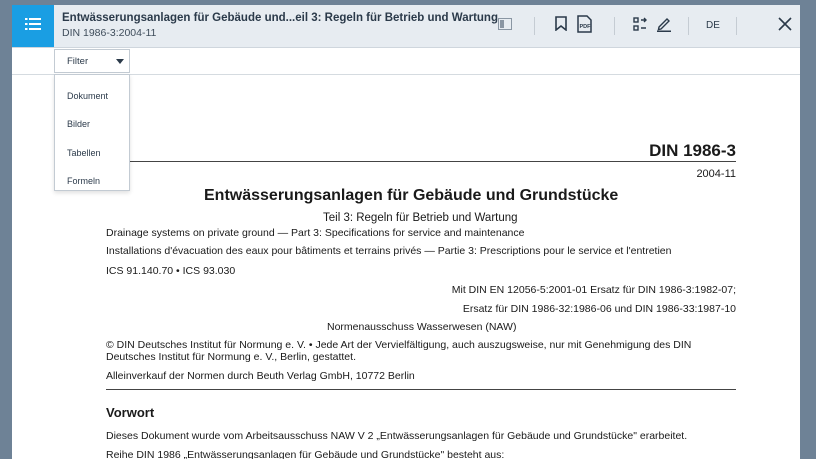 This screenshot has width=816, height=459. I want to click on panel-icon, so click(505, 26).